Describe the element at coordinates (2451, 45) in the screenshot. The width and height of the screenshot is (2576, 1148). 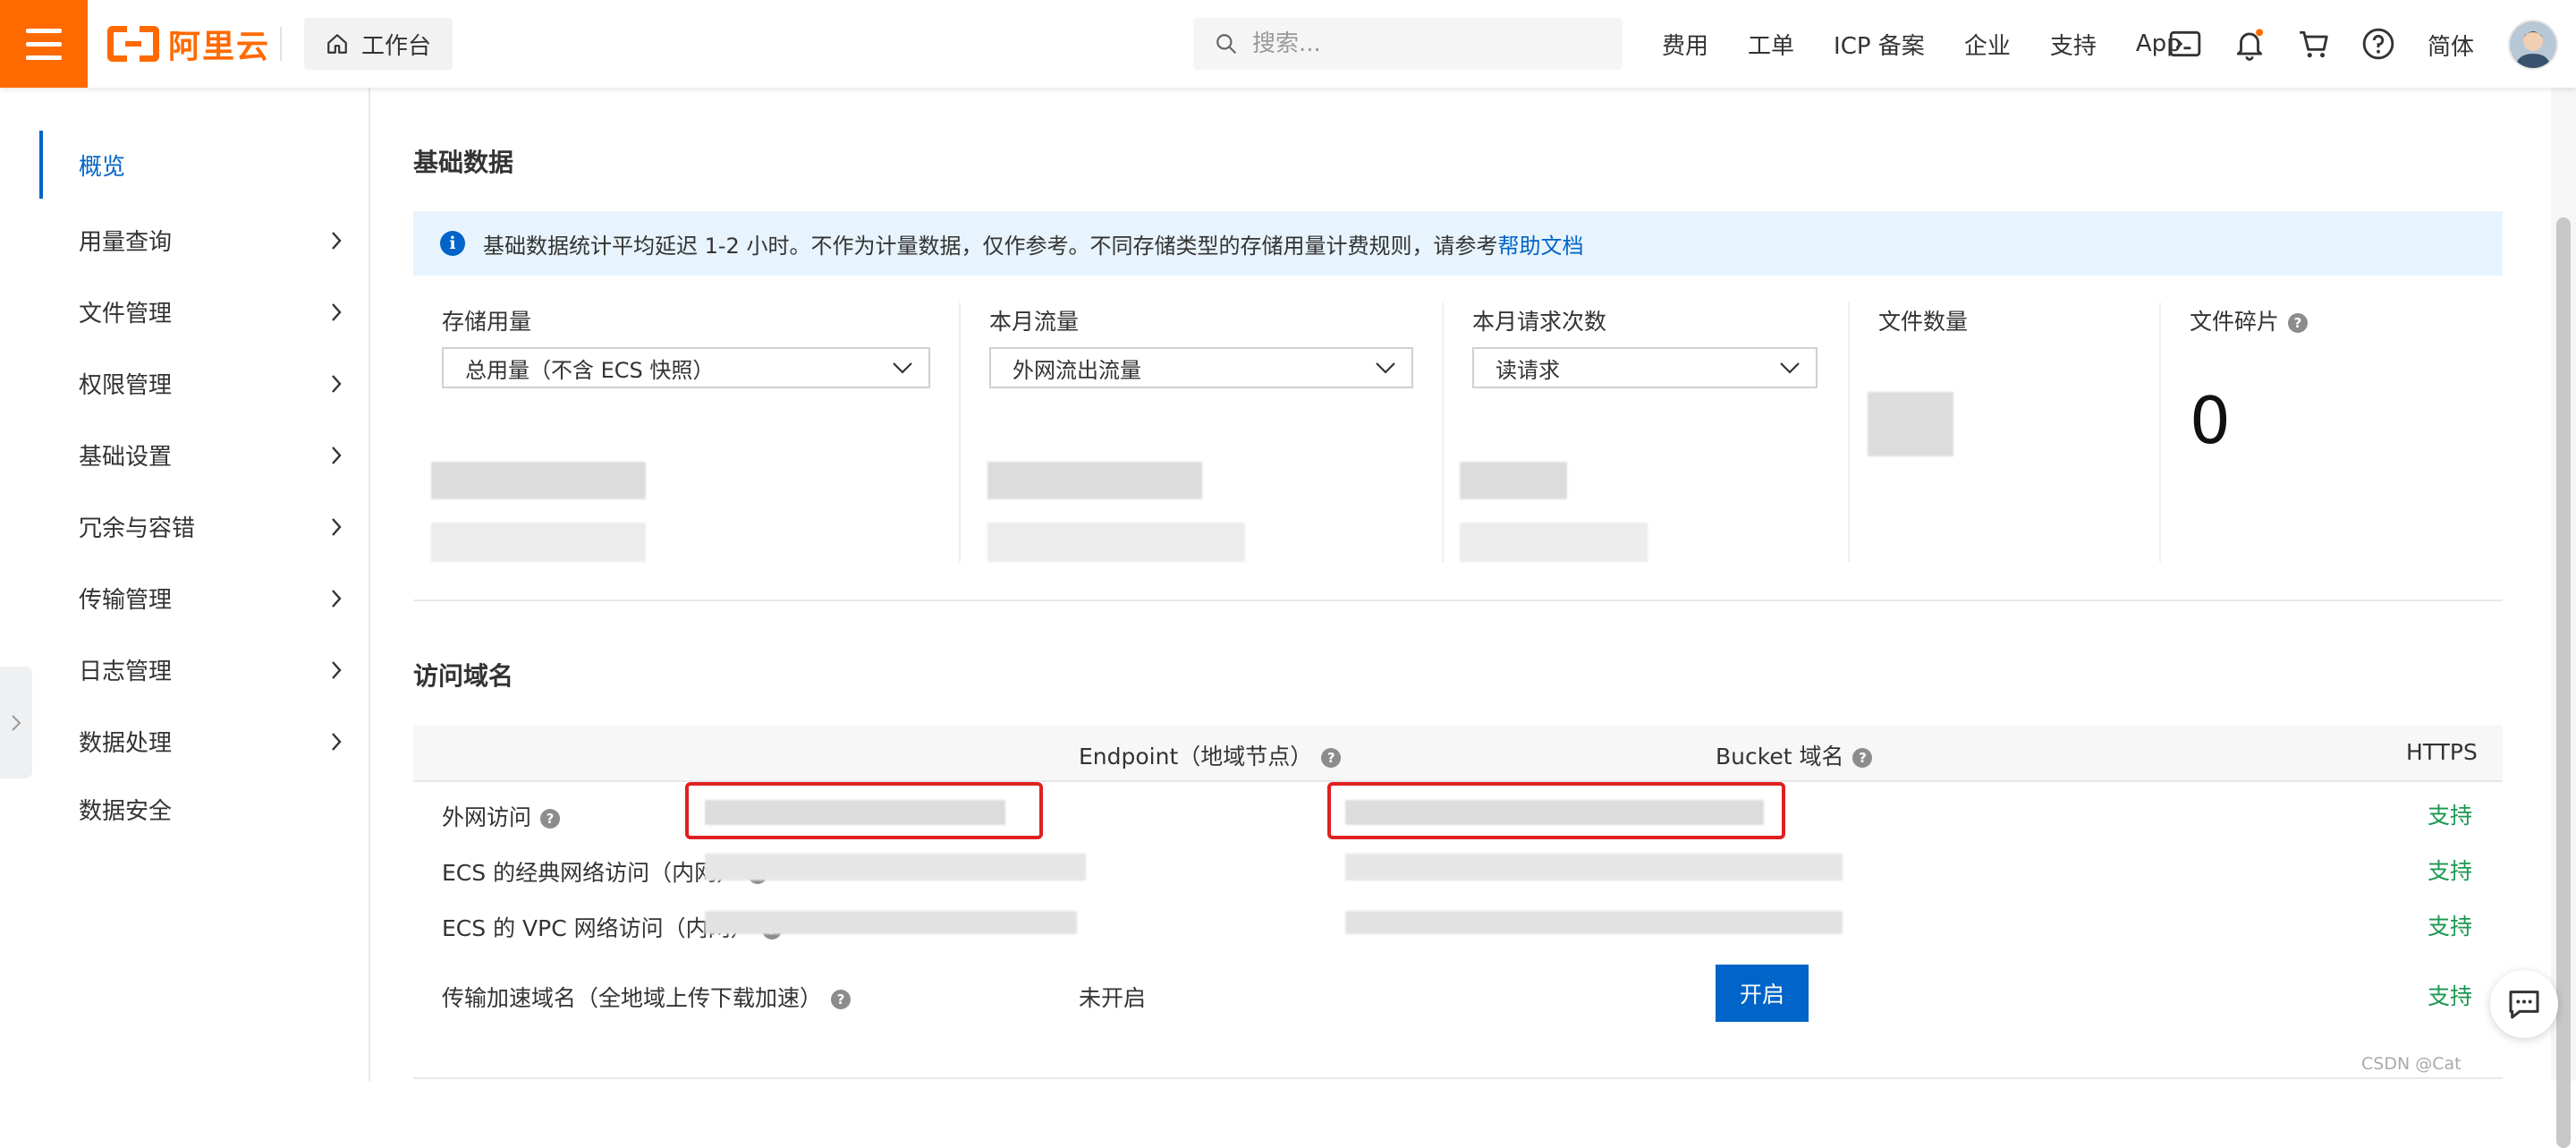
I see `language-switch: 简体` at that location.